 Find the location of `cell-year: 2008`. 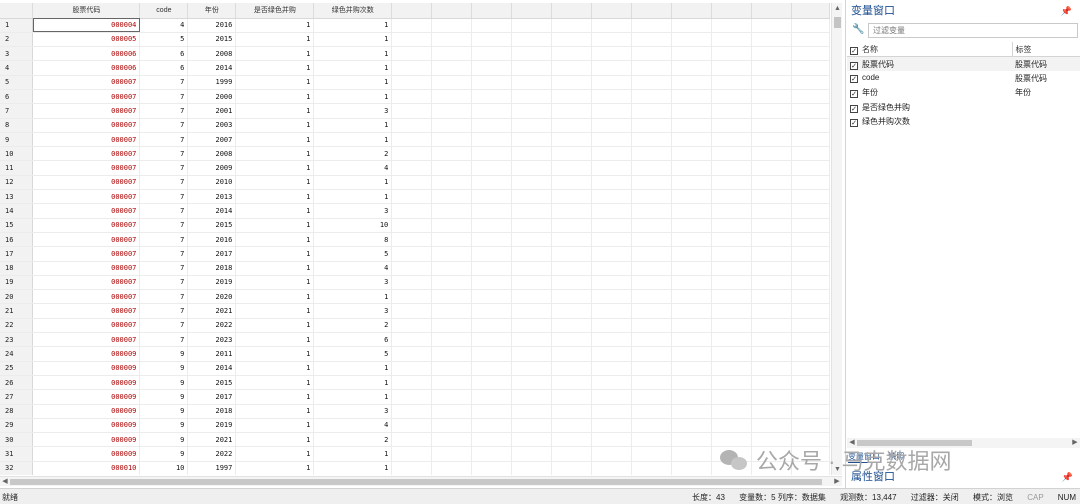

cell-year: 2008 is located at coordinates (212, 154).